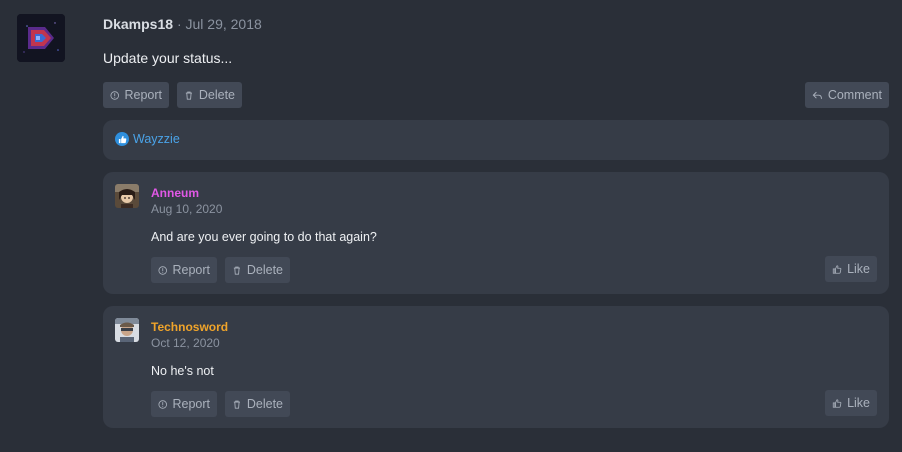  I want to click on reply-icon, so click(817, 95).